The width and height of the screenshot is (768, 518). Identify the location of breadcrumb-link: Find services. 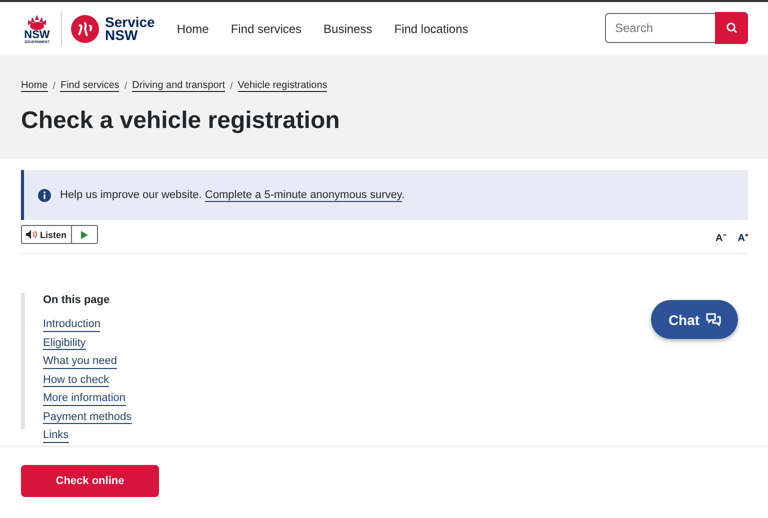
(90, 86).